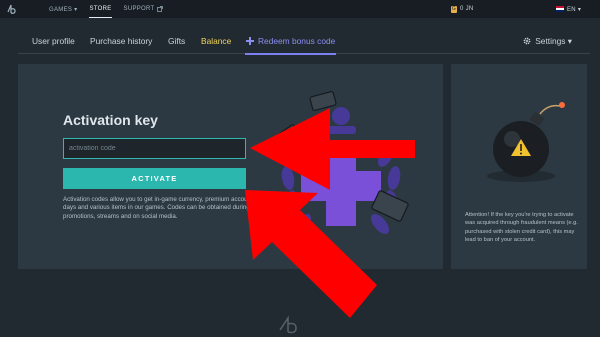 Image resolution: width=600 pixels, height=337 pixels. Describe the element at coordinates (553, 41) in the screenshot. I see `settings-label: Settings ▾` at that location.